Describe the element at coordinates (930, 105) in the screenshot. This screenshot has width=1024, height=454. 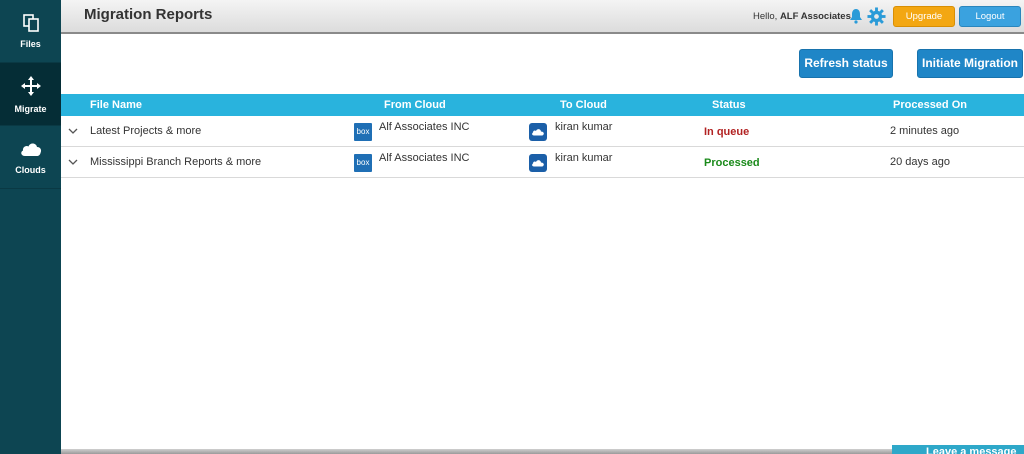
I see `column-header-processed-on: Processed On` at that location.